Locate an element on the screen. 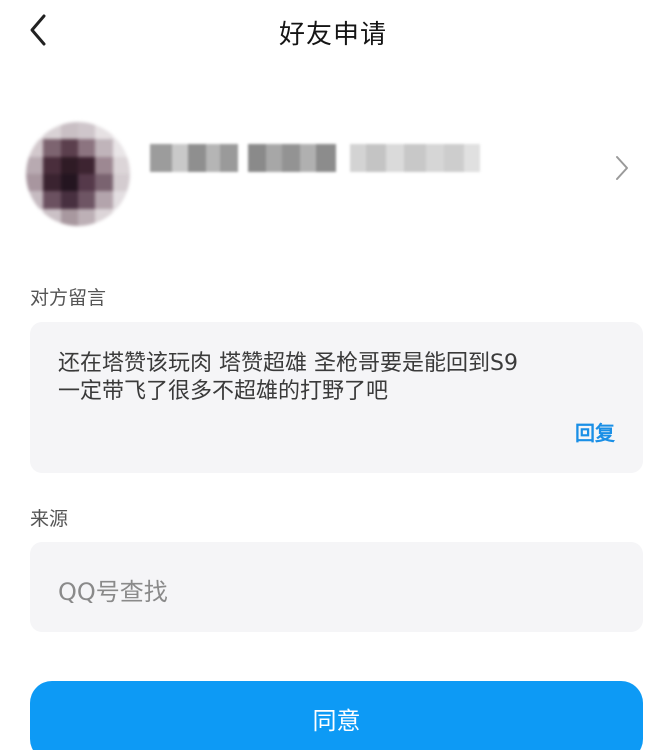 The width and height of the screenshot is (666, 750). message-text: 还在塔赞该玩肉 塔赞超雄 圣枪哥要是能回到S9一定带飞了很多不超雄的打野了吧 is located at coordinates (288, 377).